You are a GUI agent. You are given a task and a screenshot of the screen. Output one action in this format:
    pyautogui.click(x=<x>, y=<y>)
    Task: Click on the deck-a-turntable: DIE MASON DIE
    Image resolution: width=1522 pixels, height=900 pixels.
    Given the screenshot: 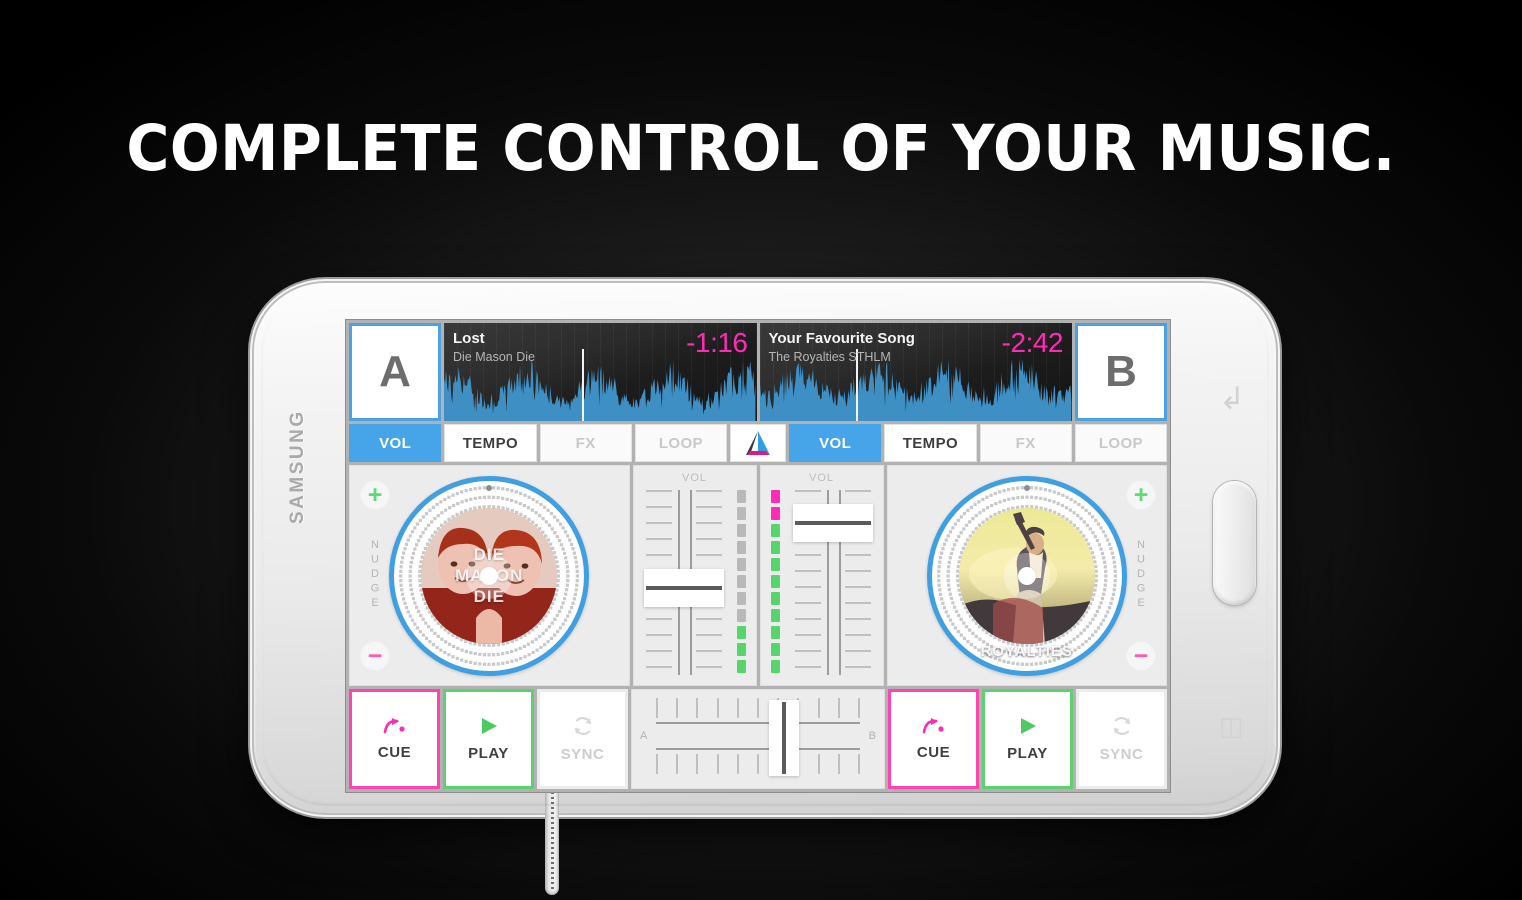 What is the action you would take?
    pyautogui.click(x=489, y=575)
    